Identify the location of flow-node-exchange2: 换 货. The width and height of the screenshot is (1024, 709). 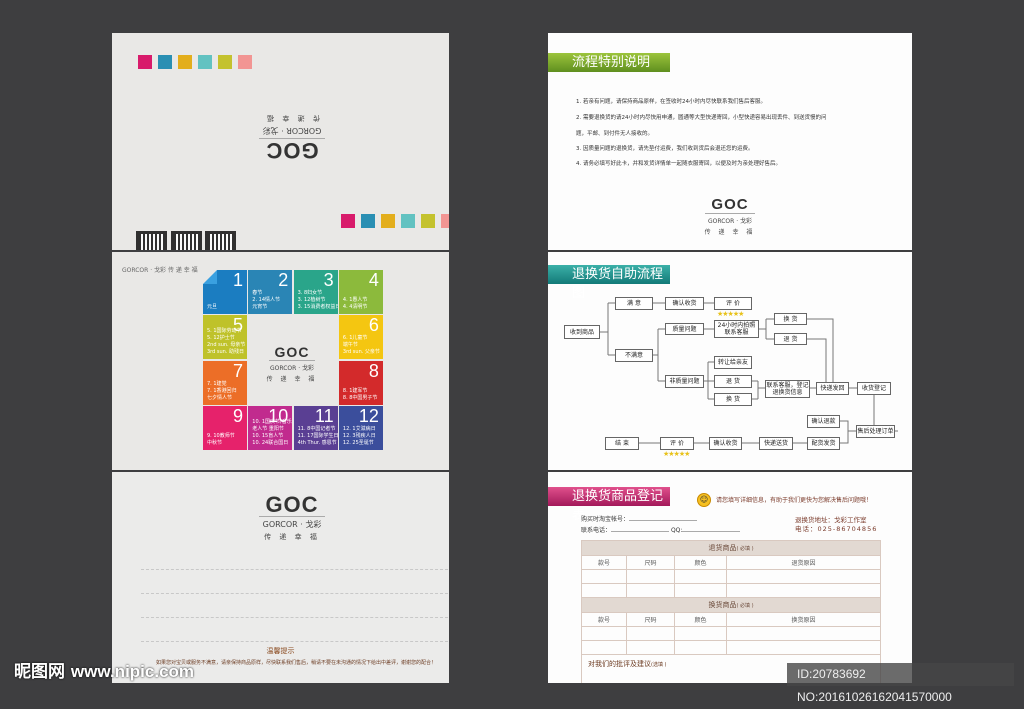
(733, 399).